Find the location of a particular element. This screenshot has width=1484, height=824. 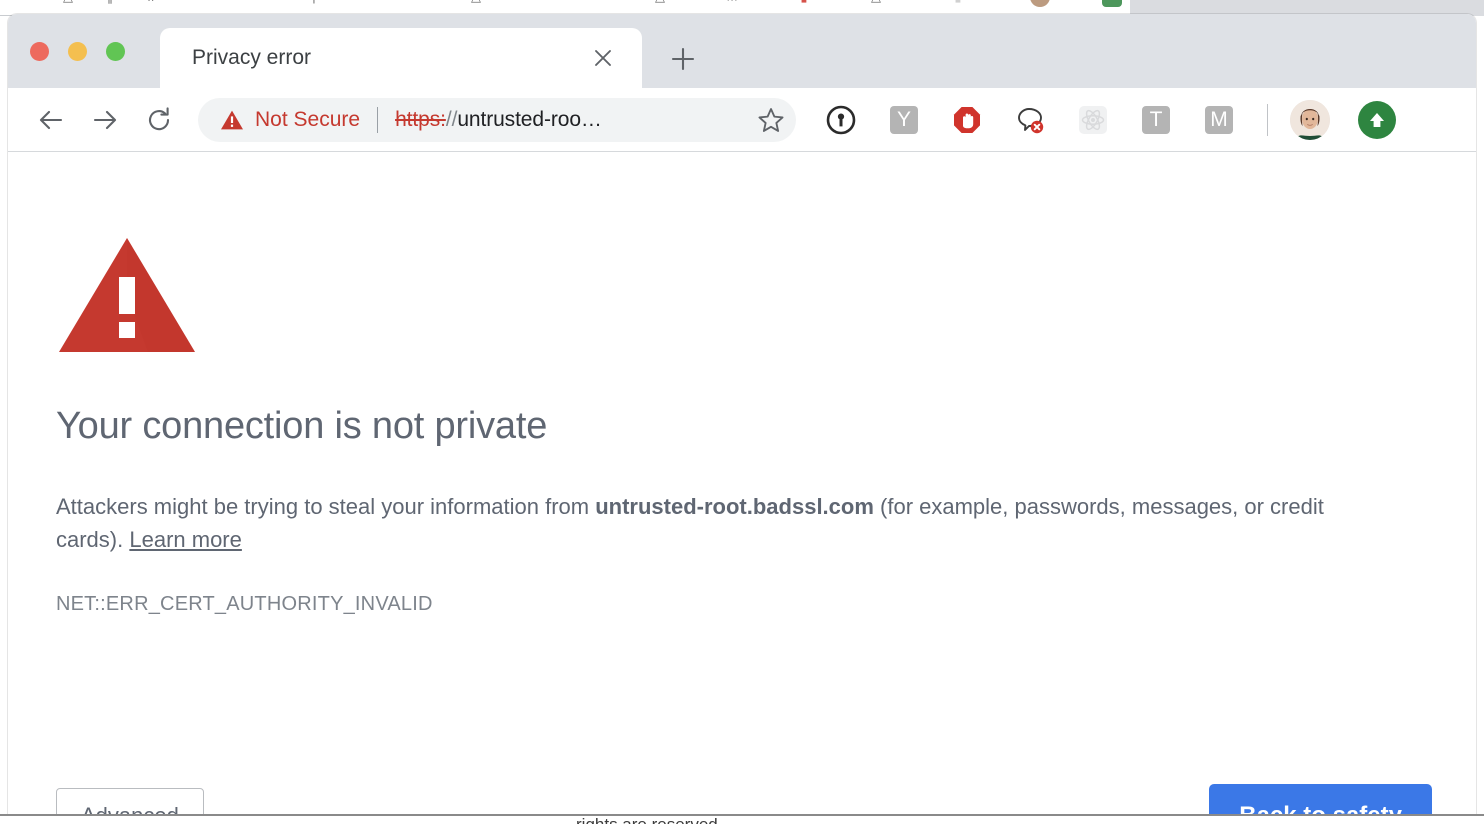

background-icon-7: △ is located at coordinates (660, 3).